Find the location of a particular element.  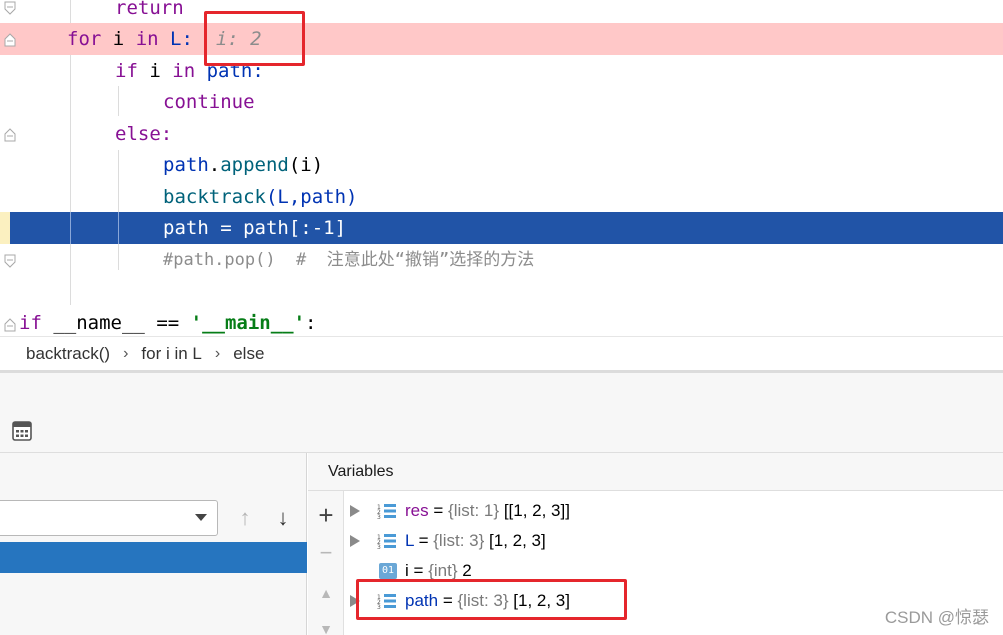

code-line-append: path.append(i) is located at coordinates (501, 165).